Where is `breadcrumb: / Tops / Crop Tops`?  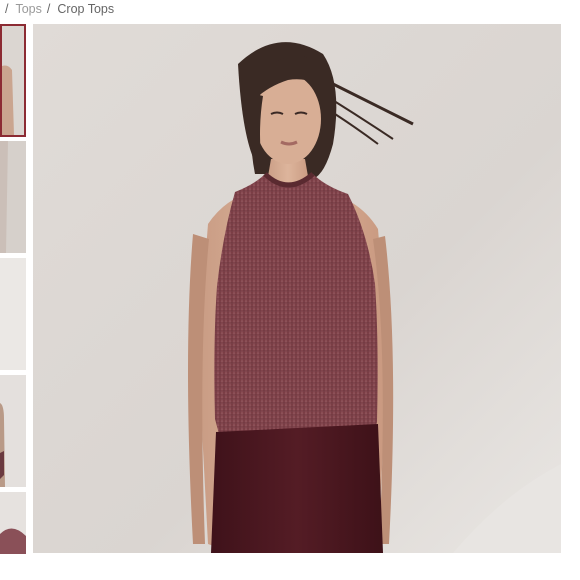 breadcrumb: / Tops / Crop Tops is located at coordinates (57, 9).